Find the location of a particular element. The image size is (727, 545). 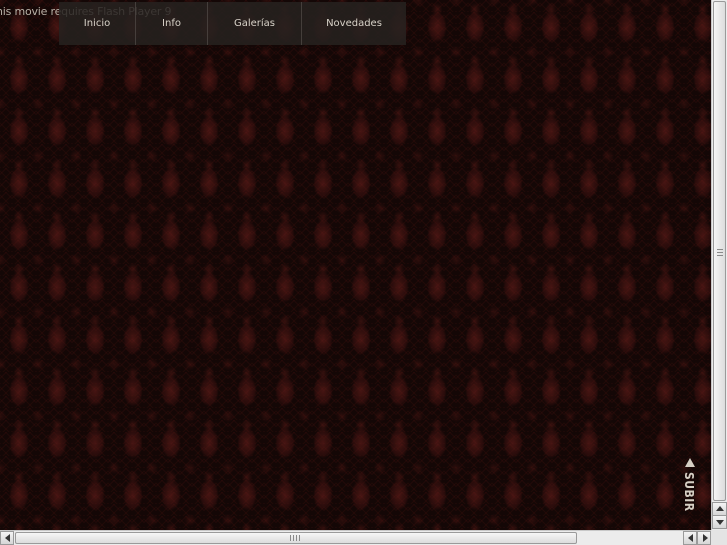

nav-item-novedades: Novedades is located at coordinates (354, 23).